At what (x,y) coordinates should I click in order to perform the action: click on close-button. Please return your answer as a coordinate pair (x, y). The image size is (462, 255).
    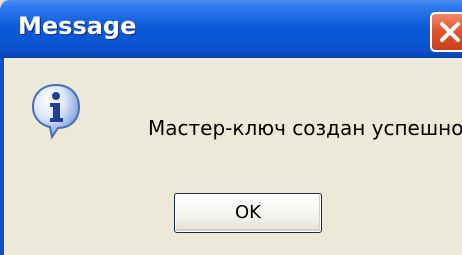
    Looking at the image, I should click on (446, 32).